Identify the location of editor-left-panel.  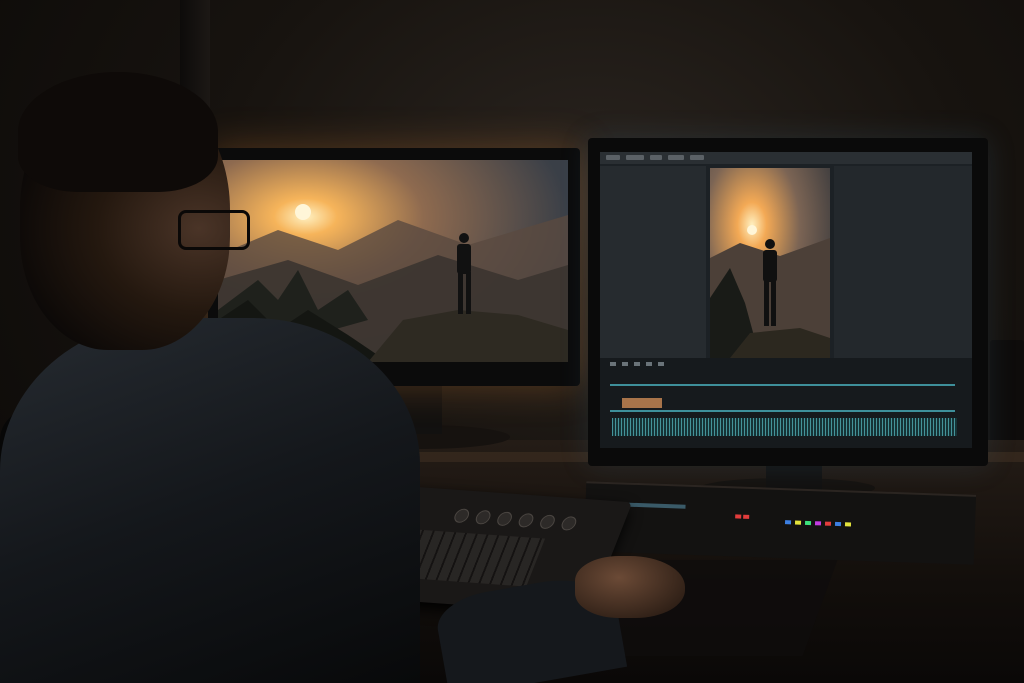
(653, 262).